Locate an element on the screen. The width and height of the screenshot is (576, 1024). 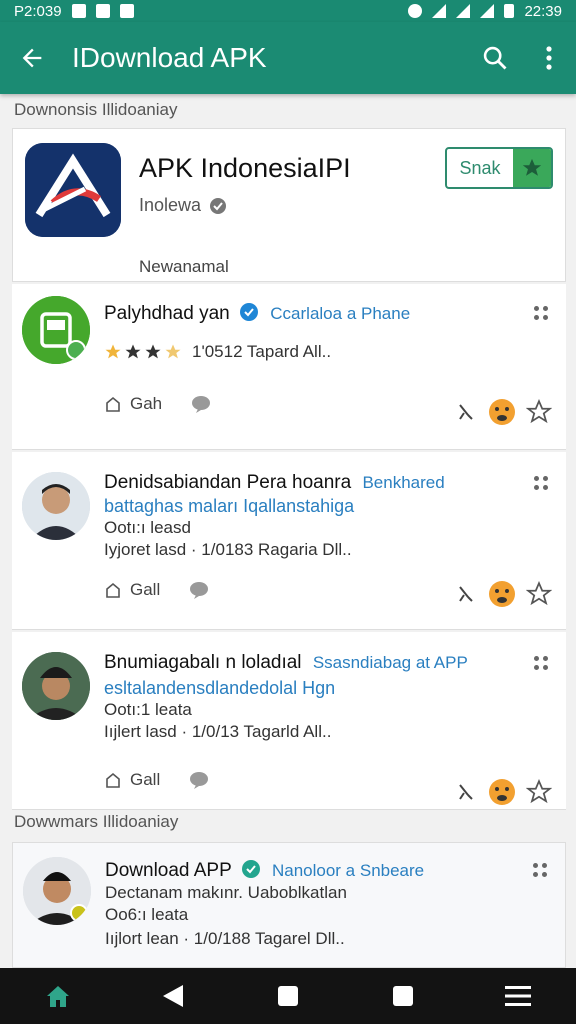
app-name: APK IndonesiaIPI is located at coordinates (245, 168).